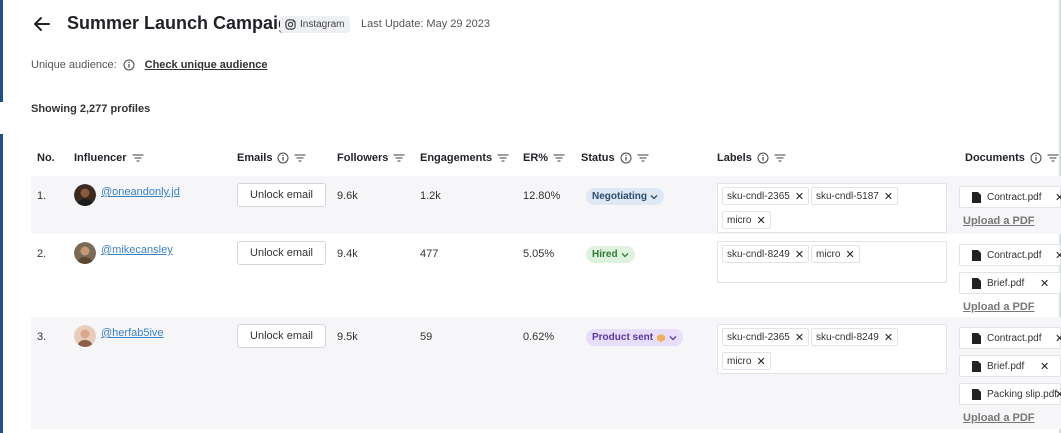  Describe the element at coordinates (1, 216) in the screenshot. I see `left-accent-bar` at that location.